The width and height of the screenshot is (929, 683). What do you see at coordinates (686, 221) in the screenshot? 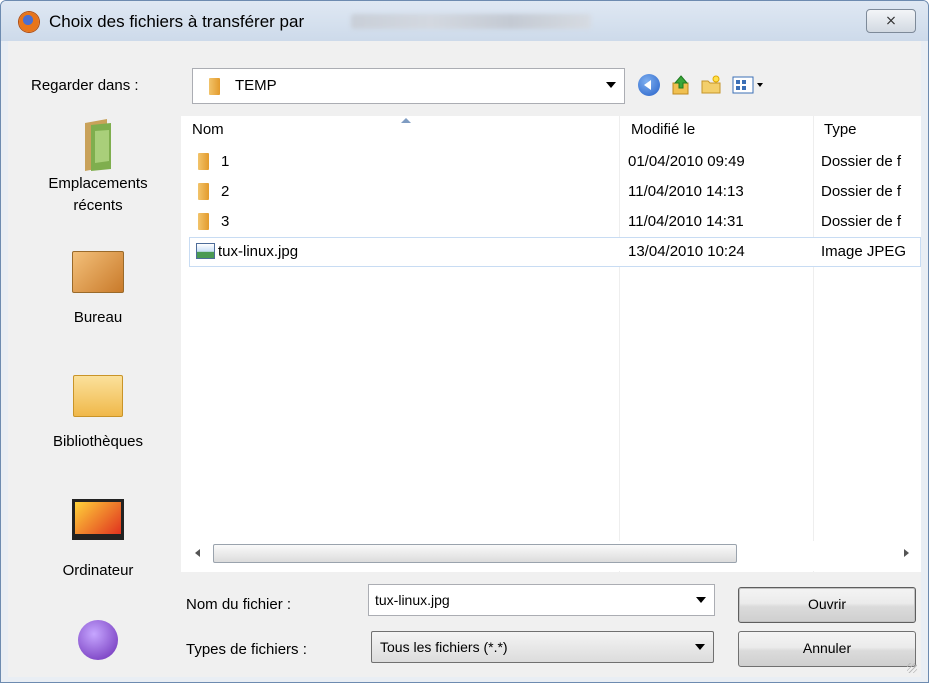
I see `file-modified: 11/04/2010 14:31` at bounding box center [686, 221].